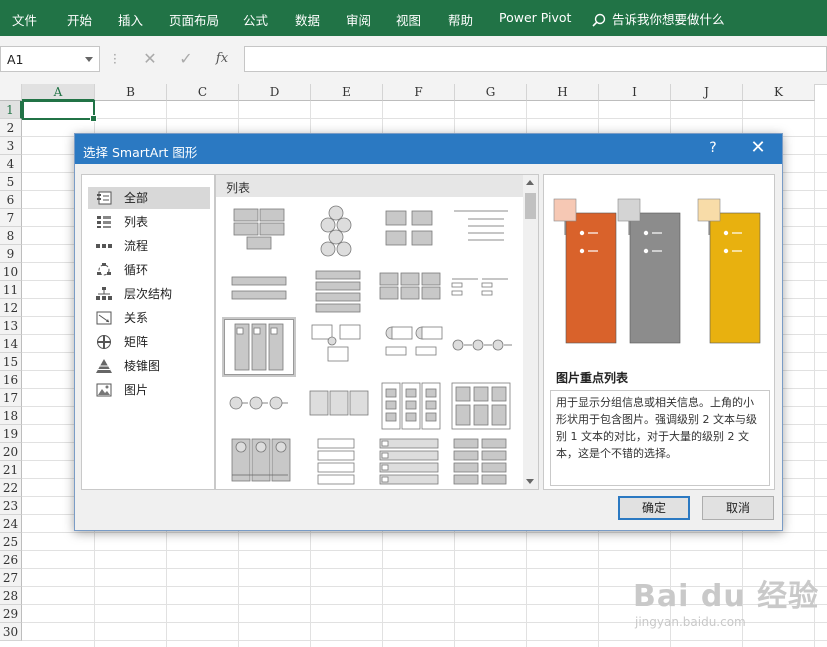 This screenshot has height=647, width=827. What do you see at coordinates (149, 342) in the screenshot?
I see `category-matrix: 矩阵` at bounding box center [149, 342].